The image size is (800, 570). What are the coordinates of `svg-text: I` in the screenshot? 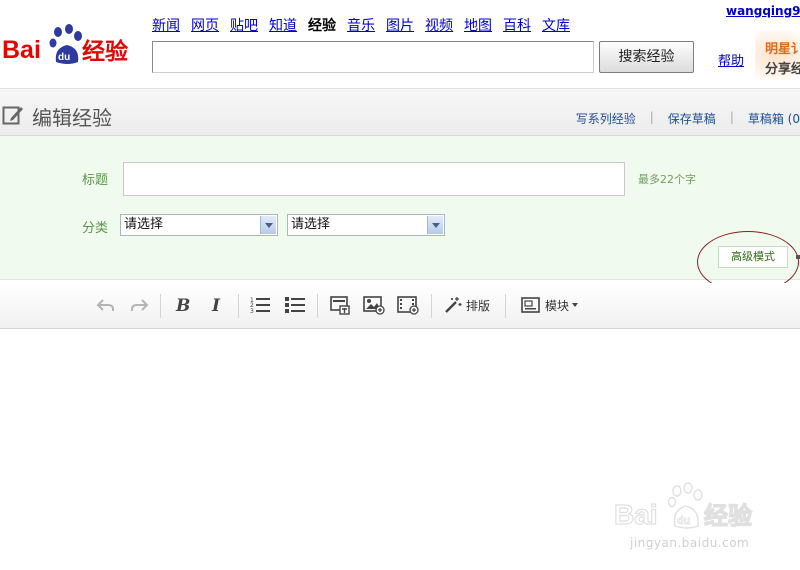 It's located at (216, 305).